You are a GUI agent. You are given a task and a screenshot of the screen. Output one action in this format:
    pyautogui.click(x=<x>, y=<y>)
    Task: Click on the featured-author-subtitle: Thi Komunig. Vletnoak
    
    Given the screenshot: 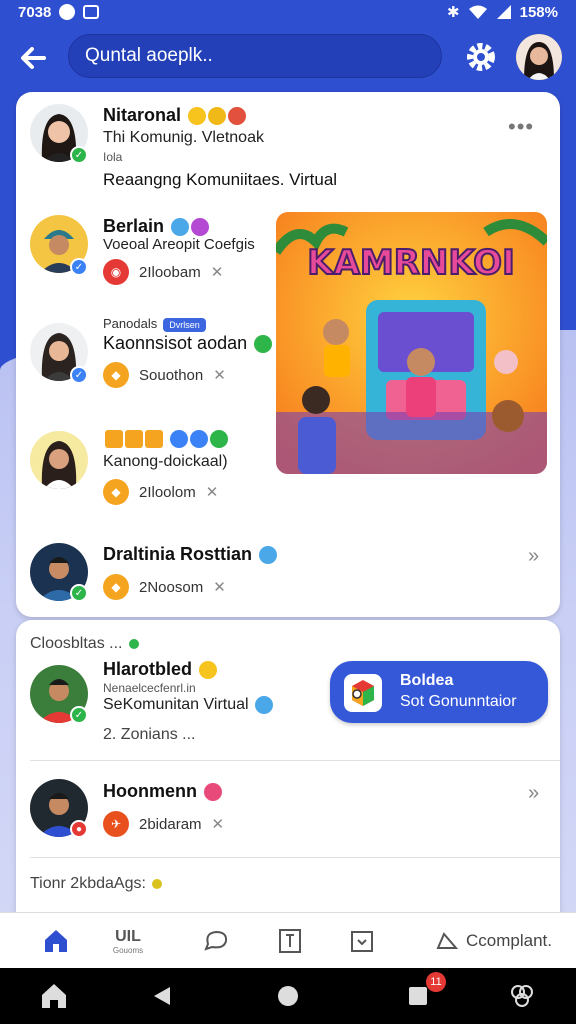 What is the action you would take?
    pyautogui.click(x=183, y=137)
    